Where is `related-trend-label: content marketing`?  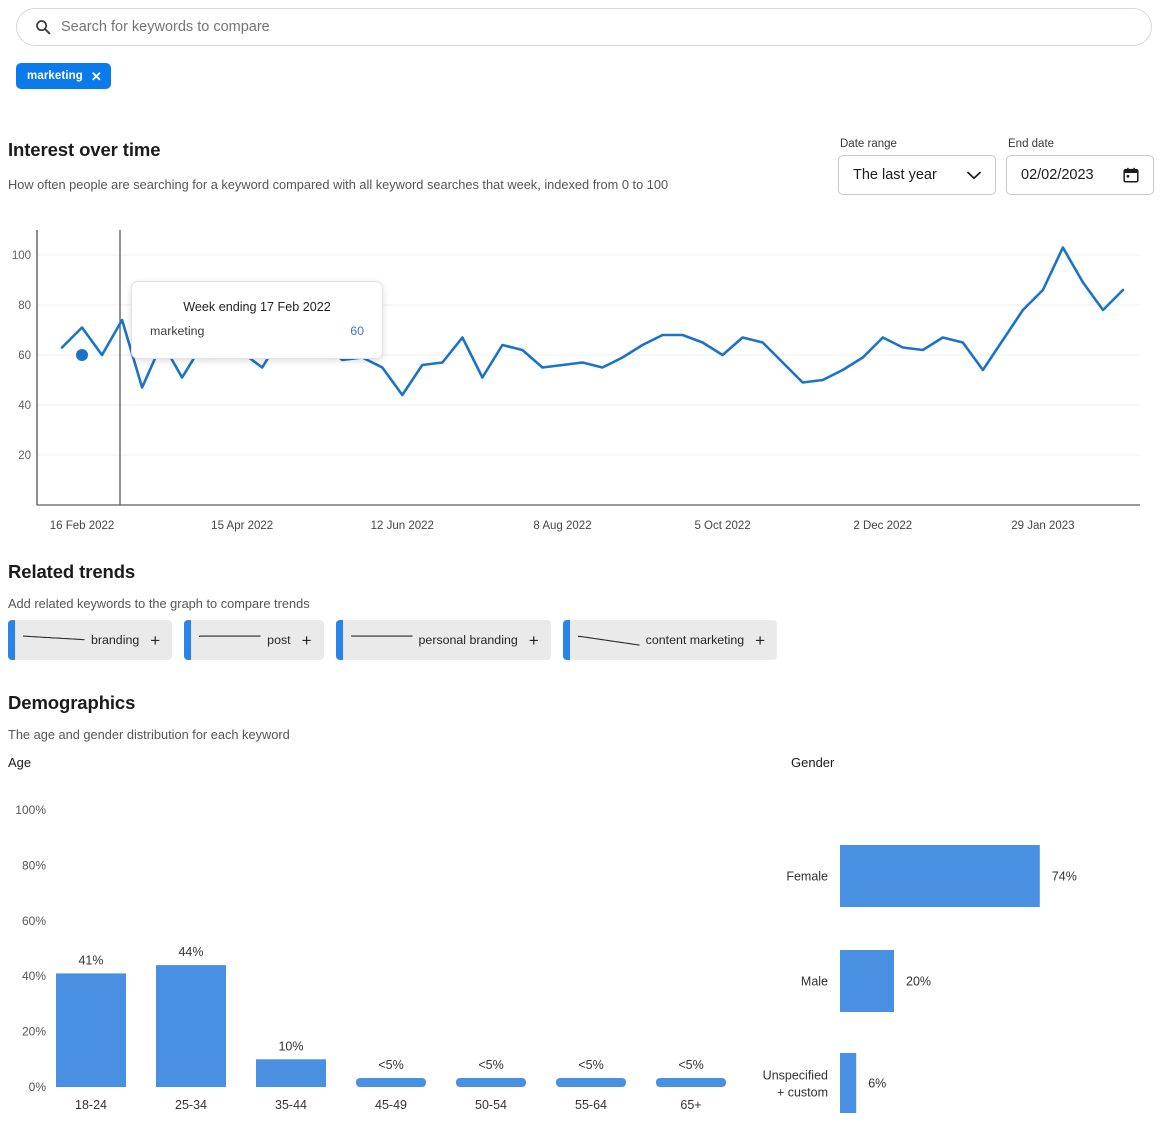
related-trend-label: content marketing is located at coordinates (695, 640).